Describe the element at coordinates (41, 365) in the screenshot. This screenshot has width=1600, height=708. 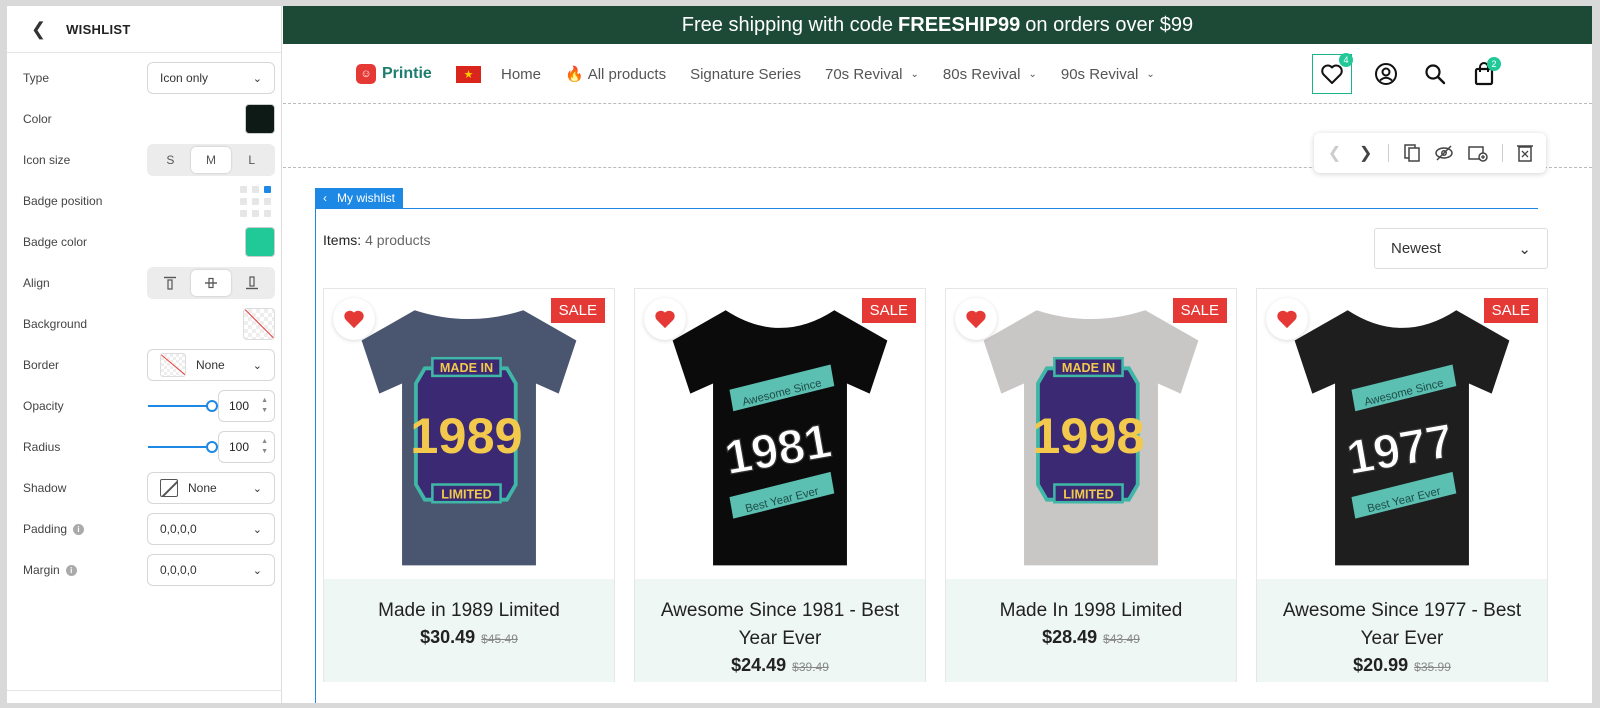
I see `border-label: Border` at that location.